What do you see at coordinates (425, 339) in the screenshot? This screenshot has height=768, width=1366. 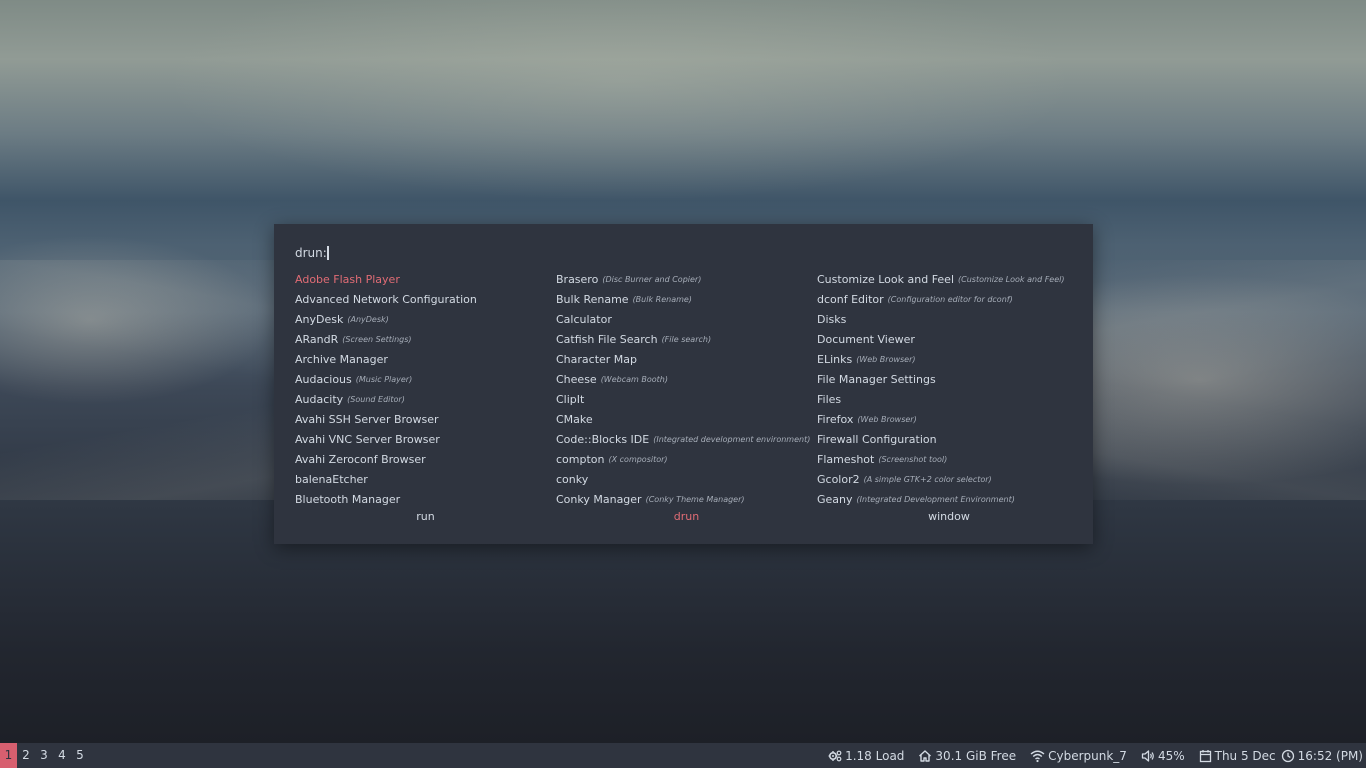 I see `app-entry: ARandR (Screen Settings)` at bounding box center [425, 339].